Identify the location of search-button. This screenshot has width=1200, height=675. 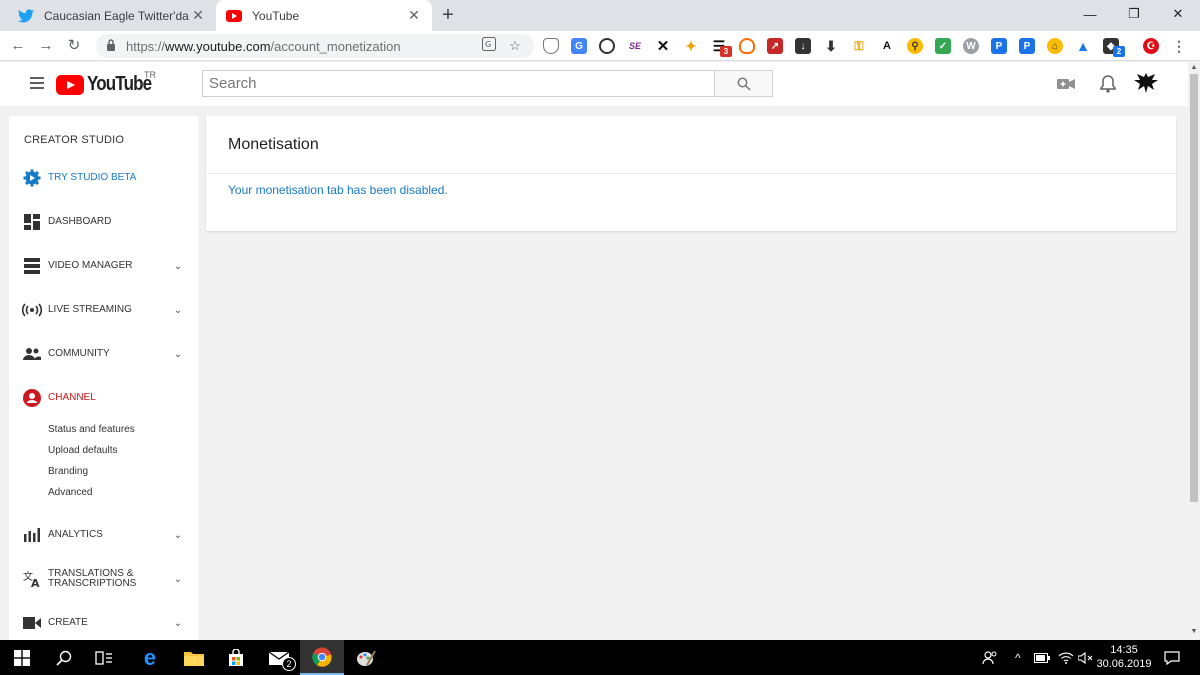
(743, 83).